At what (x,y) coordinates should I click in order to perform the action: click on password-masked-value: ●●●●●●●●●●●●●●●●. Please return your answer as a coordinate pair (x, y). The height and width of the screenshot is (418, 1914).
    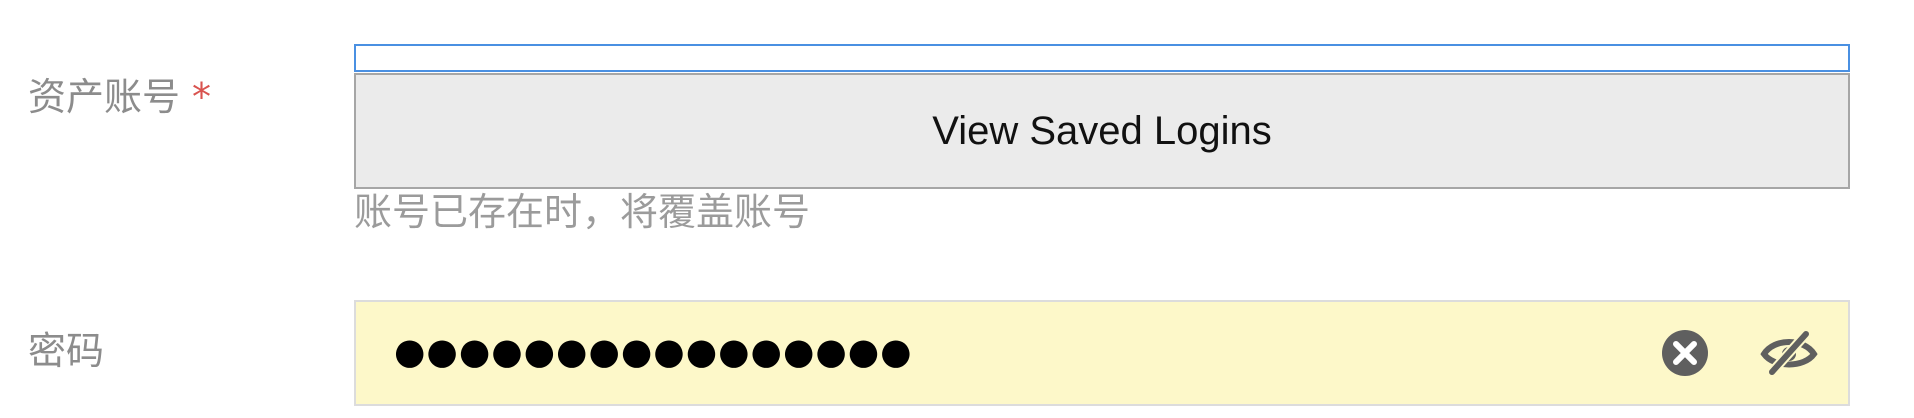
    Looking at the image, I should click on (653, 352).